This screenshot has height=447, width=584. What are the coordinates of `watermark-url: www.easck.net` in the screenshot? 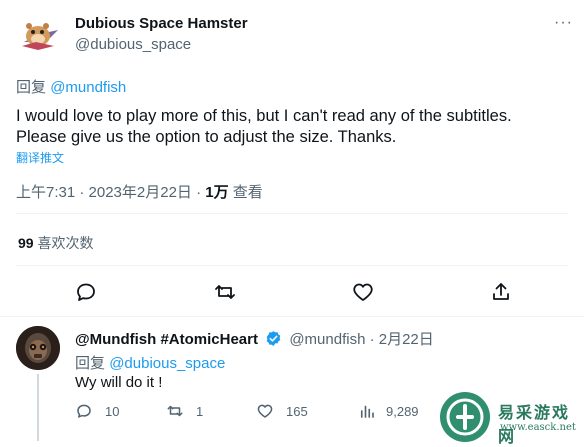 It's located at (538, 427).